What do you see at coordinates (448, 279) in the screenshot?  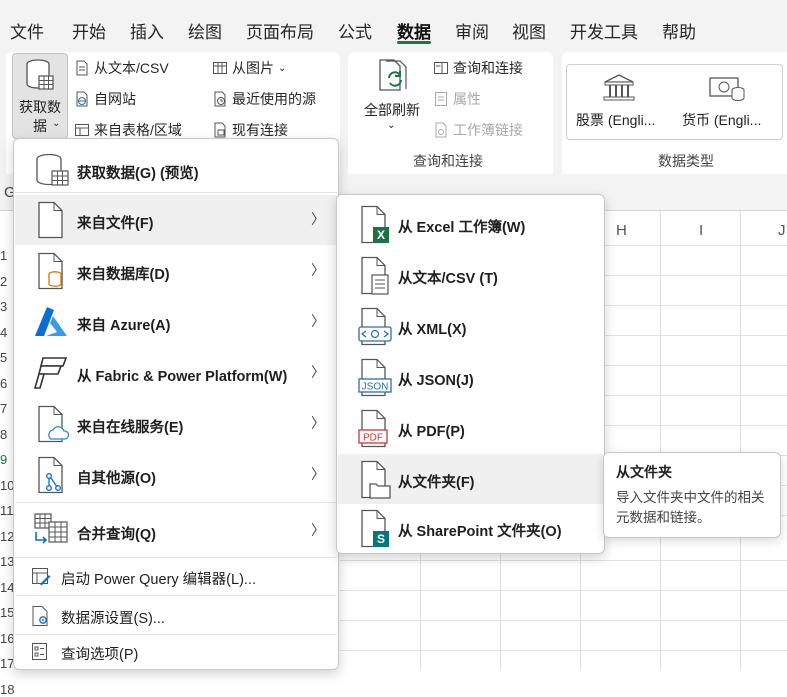 I see `submenu-item-label: 从文本/CSV (T)` at bounding box center [448, 279].